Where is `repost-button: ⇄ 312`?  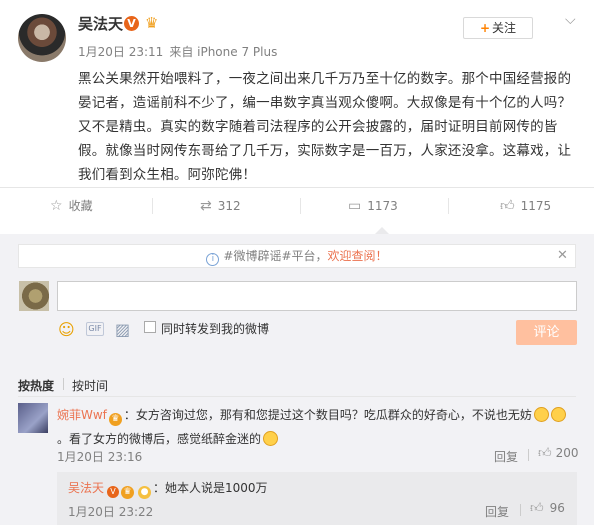 repost-button: ⇄ 312 is located at coordinates (220, 206).